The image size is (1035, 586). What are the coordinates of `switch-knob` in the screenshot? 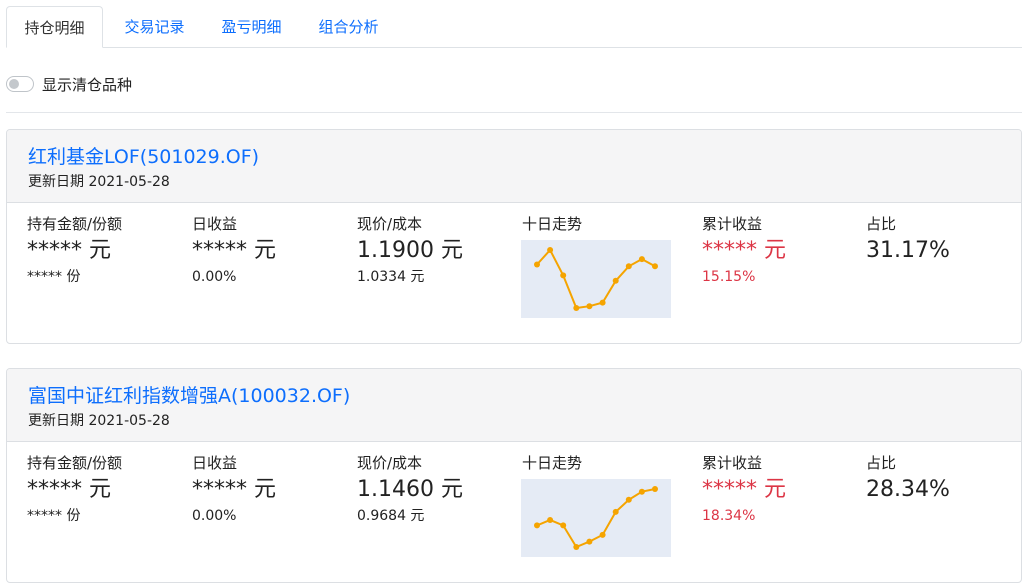 It's located at (14, 84).